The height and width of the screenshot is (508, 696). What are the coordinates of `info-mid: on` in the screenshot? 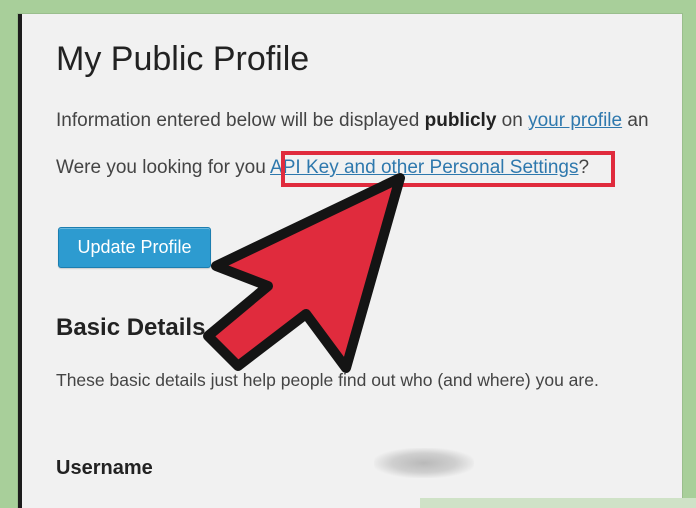 It's located at (512, 120).